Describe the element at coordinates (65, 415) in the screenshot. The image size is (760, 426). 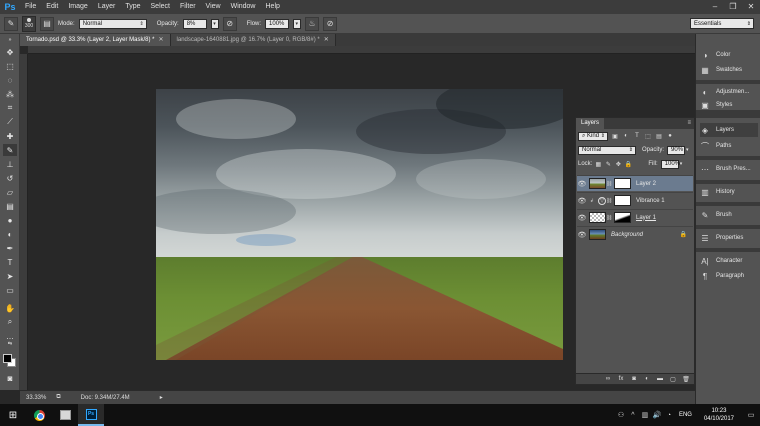
I see `taskbar-files` at that location.